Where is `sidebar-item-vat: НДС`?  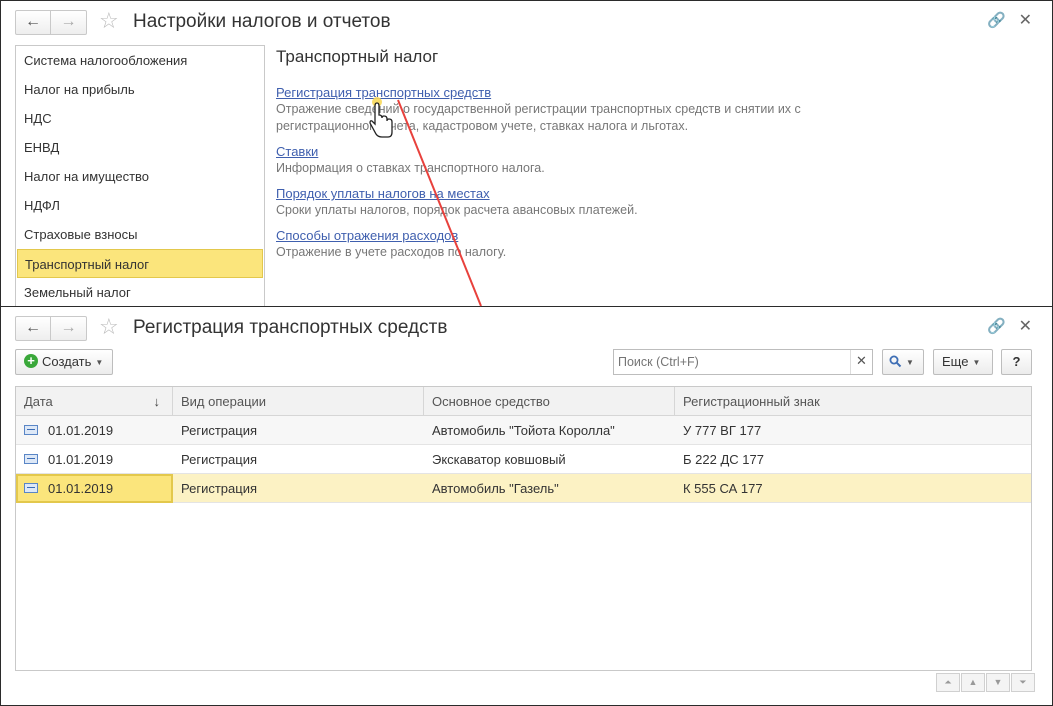
sidebar-item-vat: НДС is located at coordinates (140, 118).